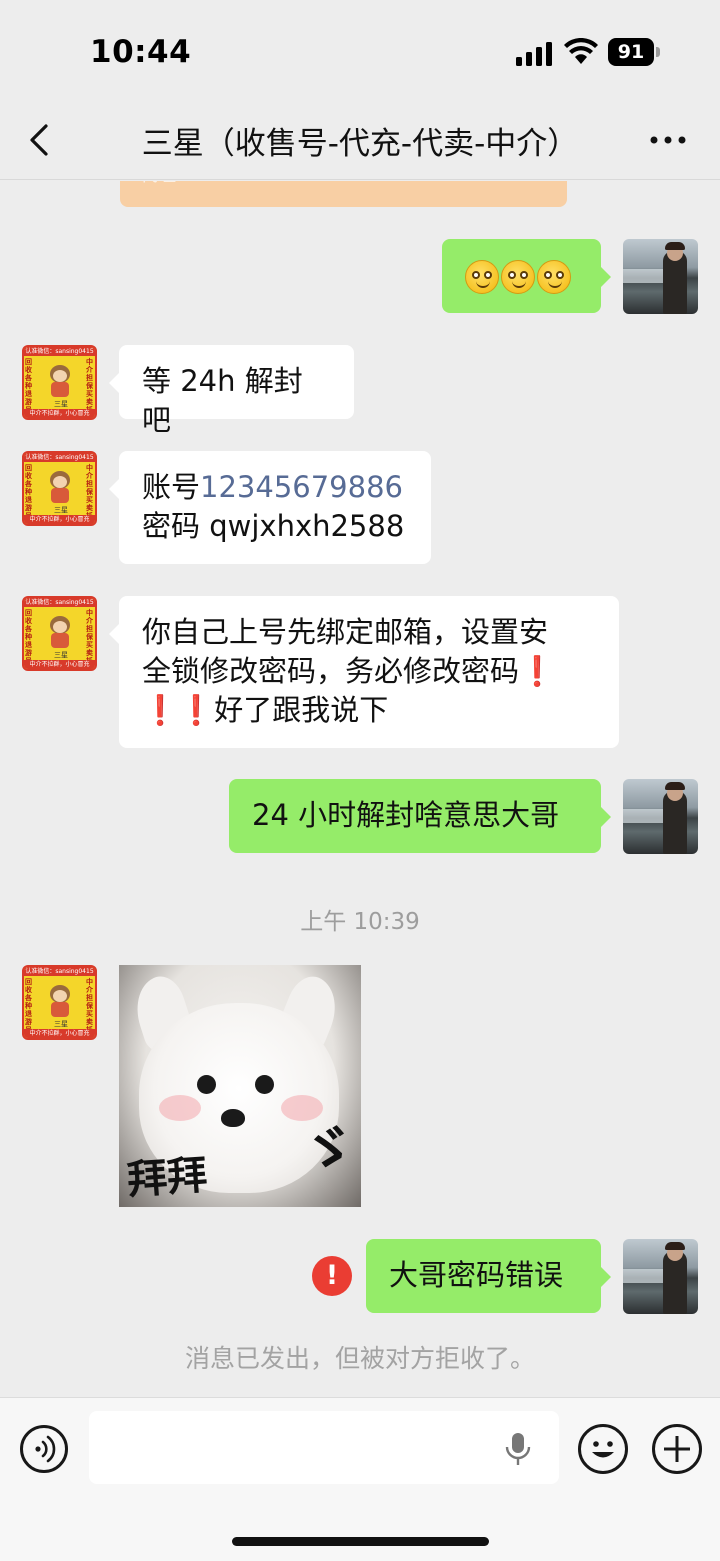  What do you see at coordinates (658, 52) in the screenshot?
I see `battery-cap` at bounding box center [658, 52].